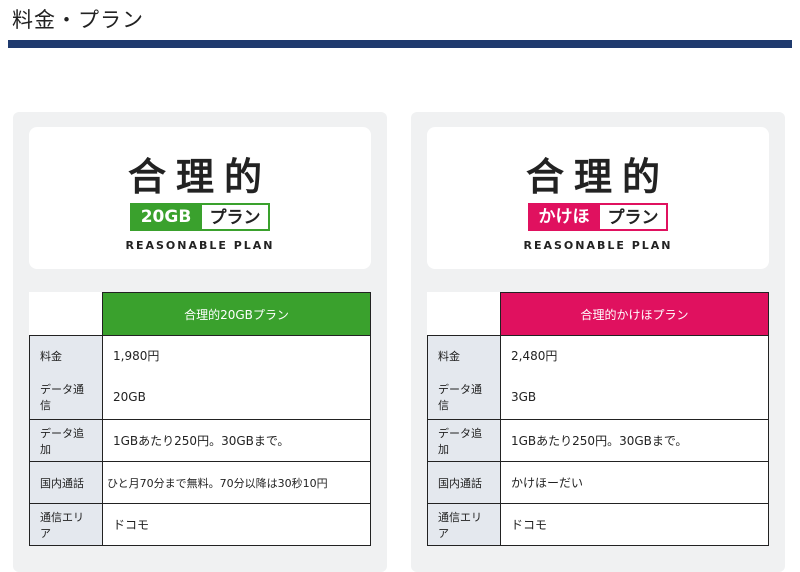 This screenshot has width=800, height=572. I want to click on logo-tag: 20GB, so click(166, 217).